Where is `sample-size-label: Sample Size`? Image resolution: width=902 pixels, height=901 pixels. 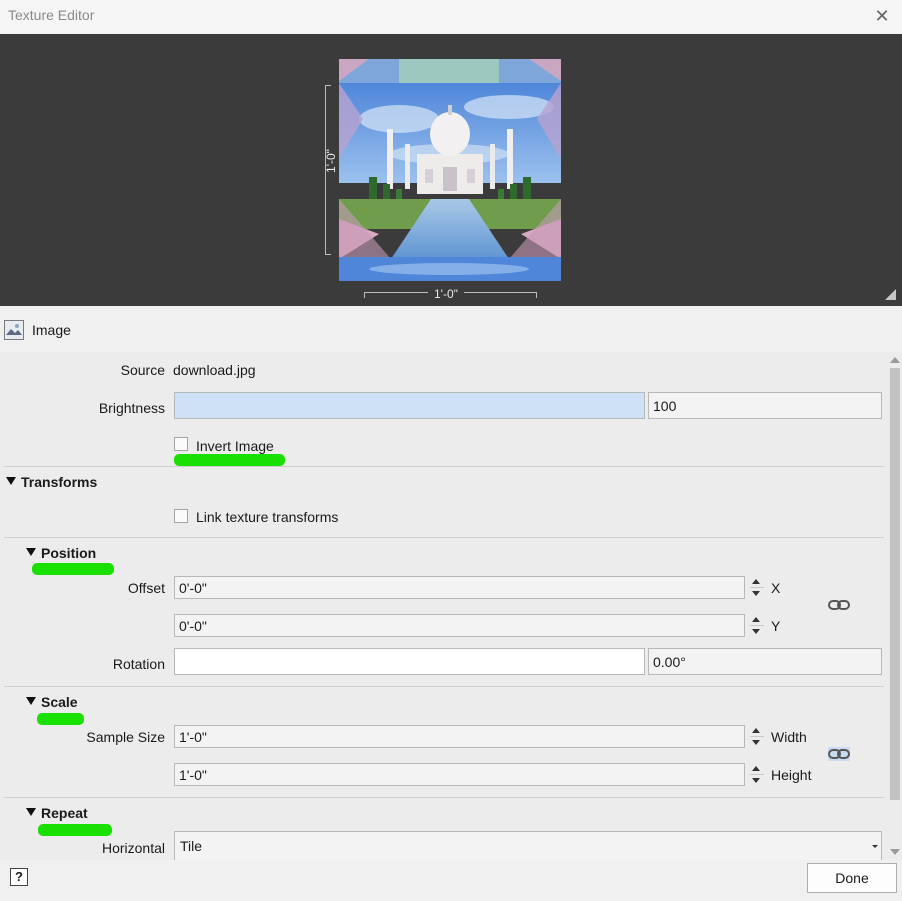
sample-size-label: Sample Size is located at coordinates (125, 737).